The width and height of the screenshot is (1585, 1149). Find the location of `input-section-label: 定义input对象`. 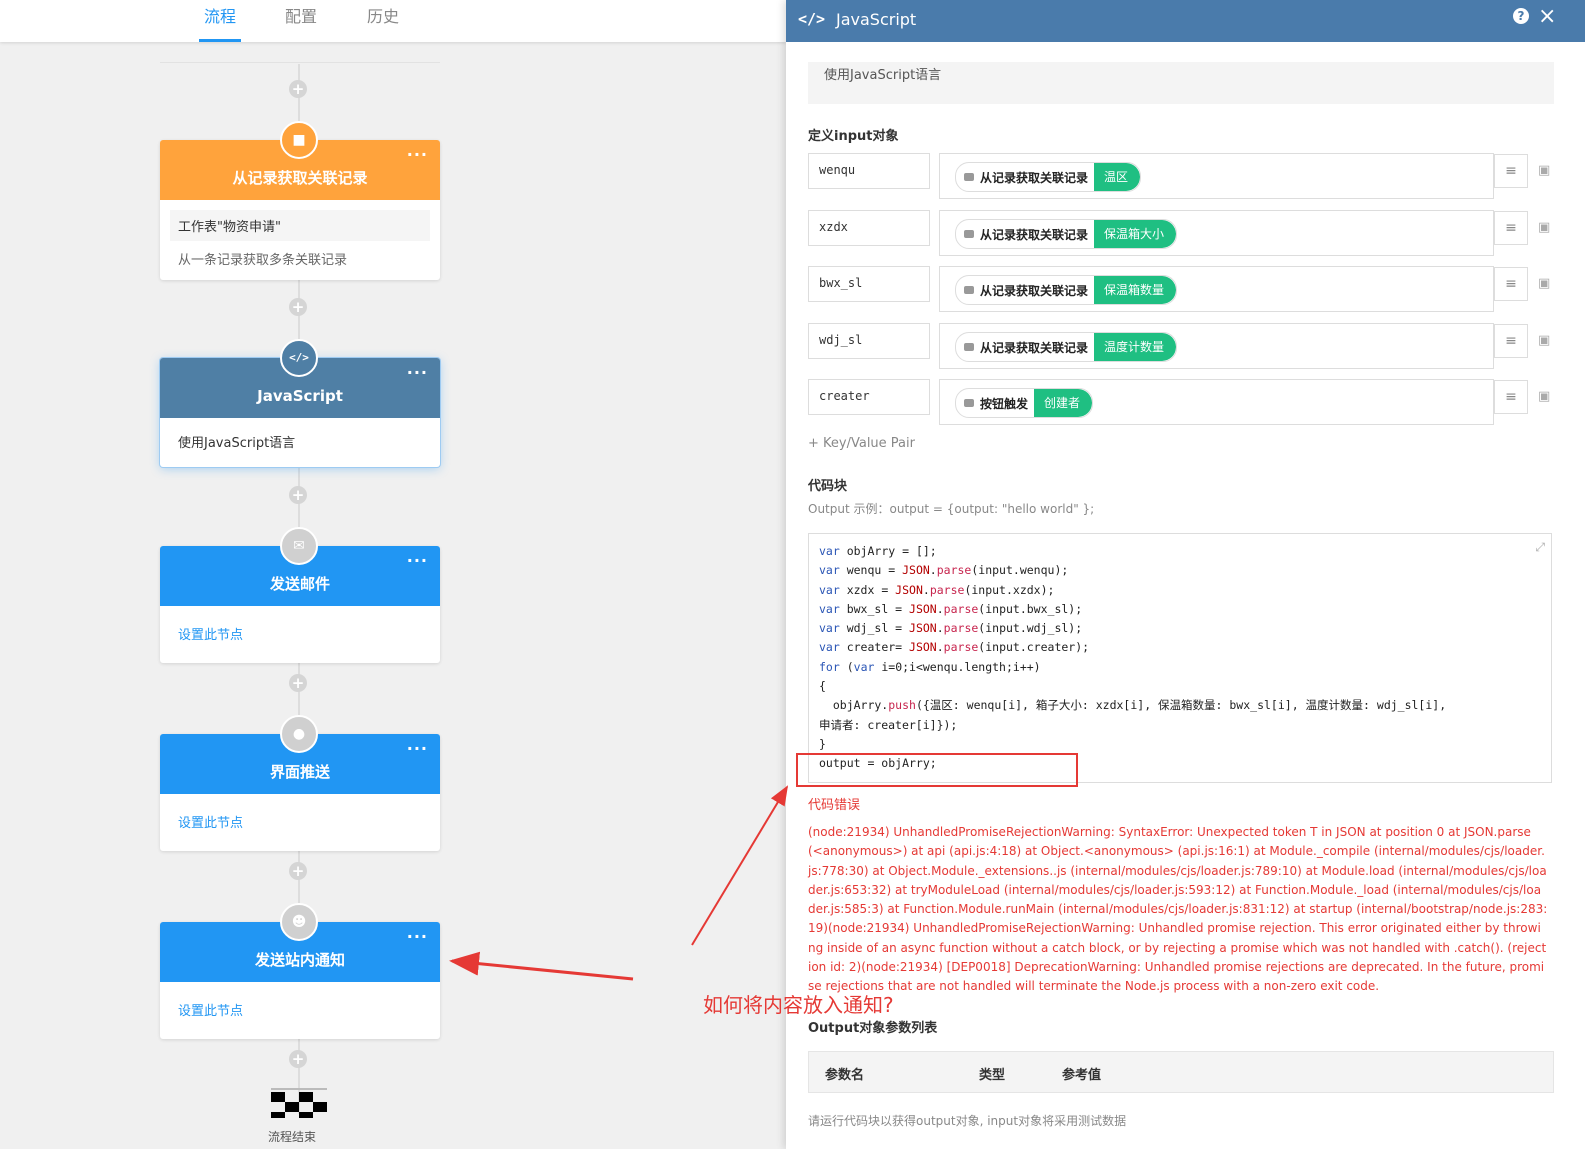

input-section-label: 定义input对象 is located at coordinates (853, 136).